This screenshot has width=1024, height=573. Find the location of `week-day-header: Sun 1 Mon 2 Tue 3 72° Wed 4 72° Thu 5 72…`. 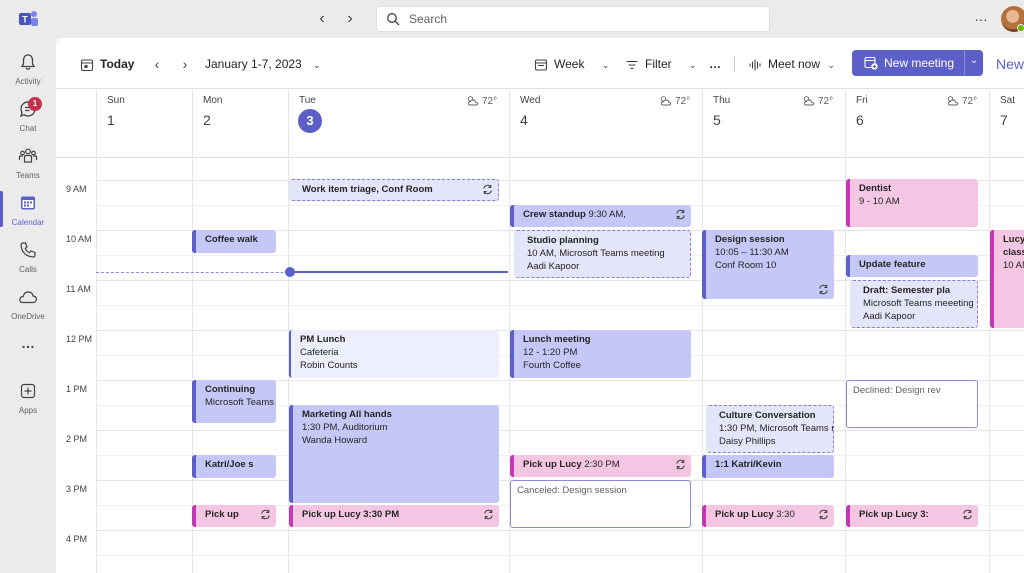

week-day-header: Sun 1 Mon 2 Tue 3 72° Wed 4 72° Thu 5 72… is located at coordinates (540, 124).